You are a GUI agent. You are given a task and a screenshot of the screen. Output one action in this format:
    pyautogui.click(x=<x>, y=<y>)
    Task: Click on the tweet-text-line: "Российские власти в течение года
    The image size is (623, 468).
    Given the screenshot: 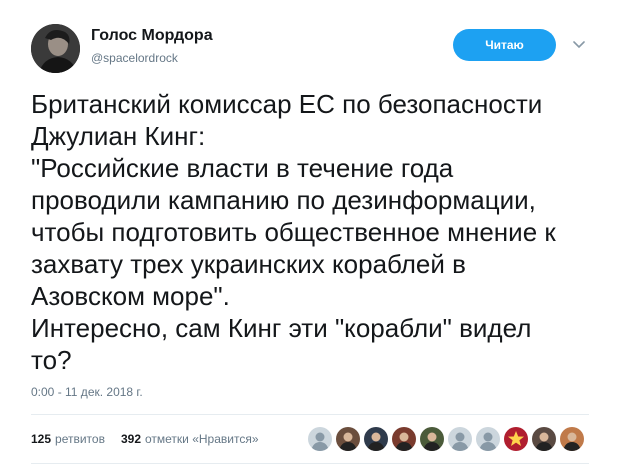 What is the action you would take?
    pyautogui.click(x=242, y=168)
    